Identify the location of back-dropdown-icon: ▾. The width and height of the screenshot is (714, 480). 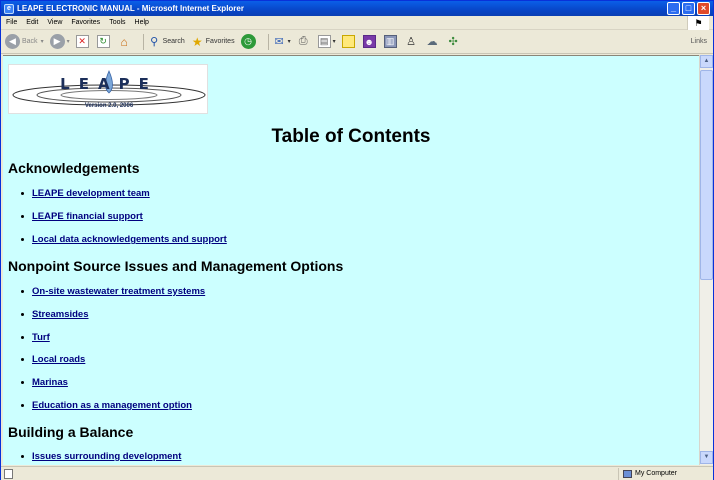
(42, 42).